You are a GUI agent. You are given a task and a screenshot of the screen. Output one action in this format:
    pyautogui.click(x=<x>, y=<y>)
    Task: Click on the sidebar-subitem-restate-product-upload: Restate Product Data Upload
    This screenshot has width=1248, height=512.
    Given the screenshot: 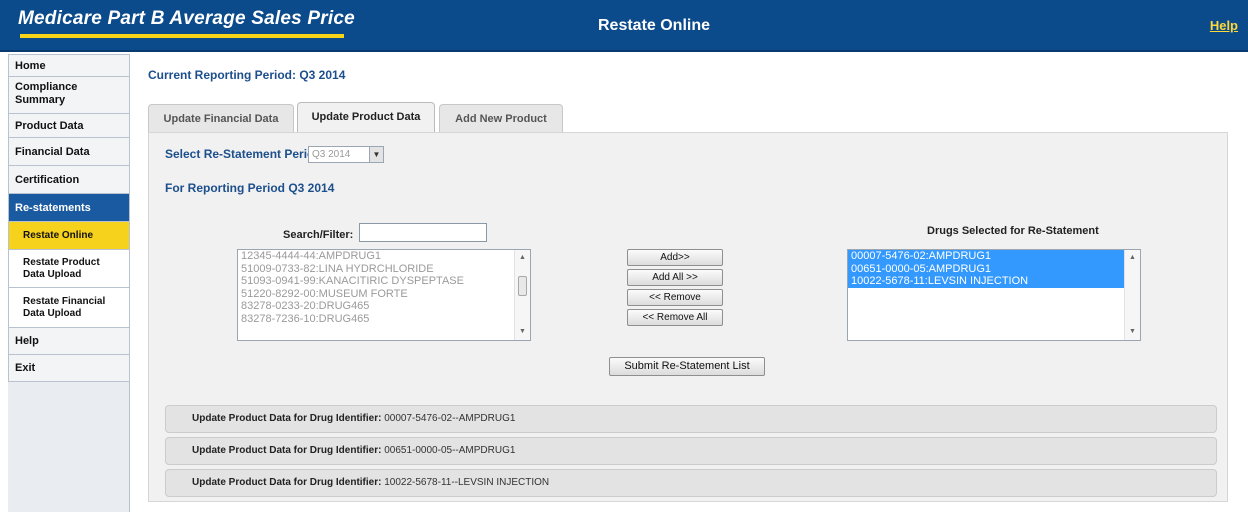 What is the action you would take?
    pyautogui.click(x=69, y=269)
    